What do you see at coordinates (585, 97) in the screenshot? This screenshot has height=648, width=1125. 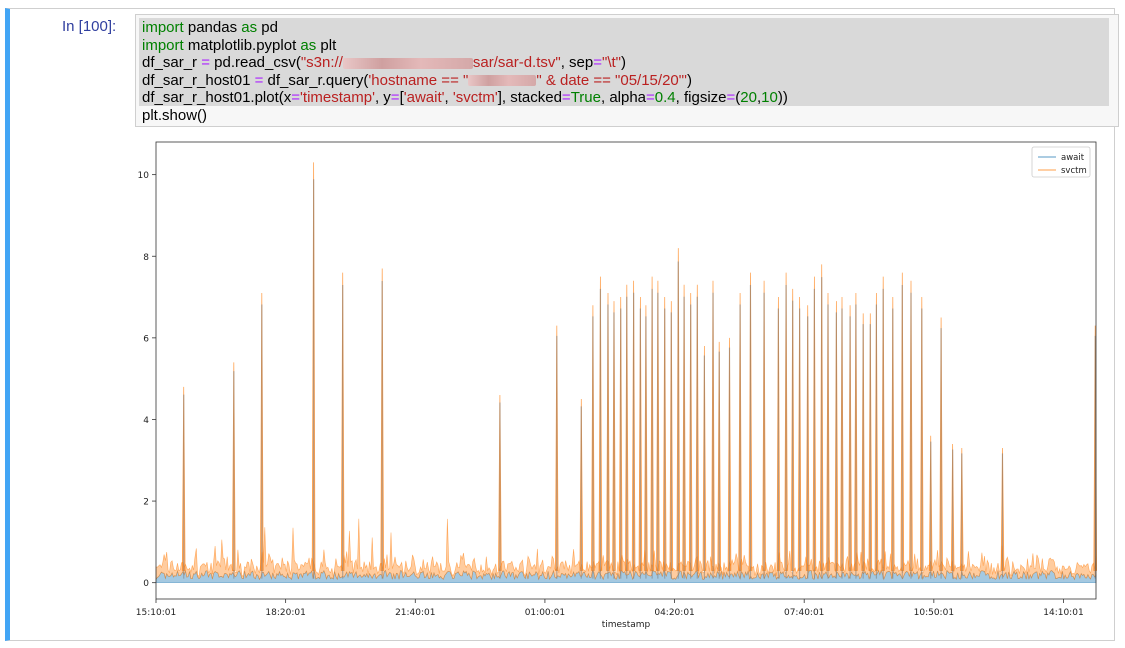 I see `code-token: True` at bounding box center [585, 97].